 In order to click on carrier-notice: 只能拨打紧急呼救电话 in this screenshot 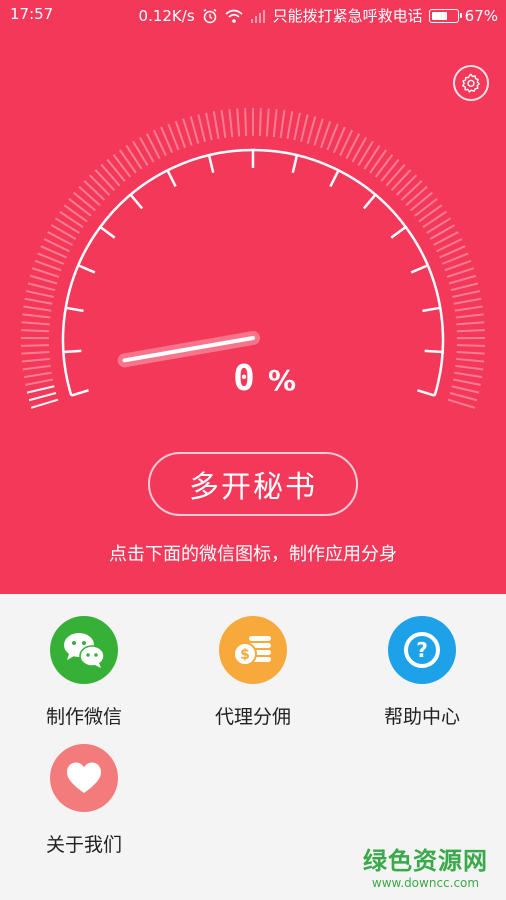, I will do `click(347, 16)`.